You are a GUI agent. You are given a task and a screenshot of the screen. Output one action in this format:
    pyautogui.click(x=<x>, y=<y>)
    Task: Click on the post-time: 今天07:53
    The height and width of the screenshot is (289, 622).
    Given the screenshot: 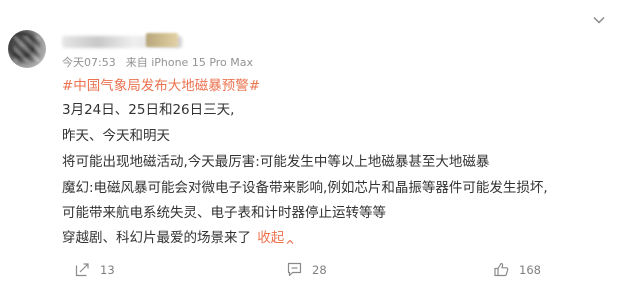 What is the action you would take?
    pyautogui.click(x=89, y=62)
    